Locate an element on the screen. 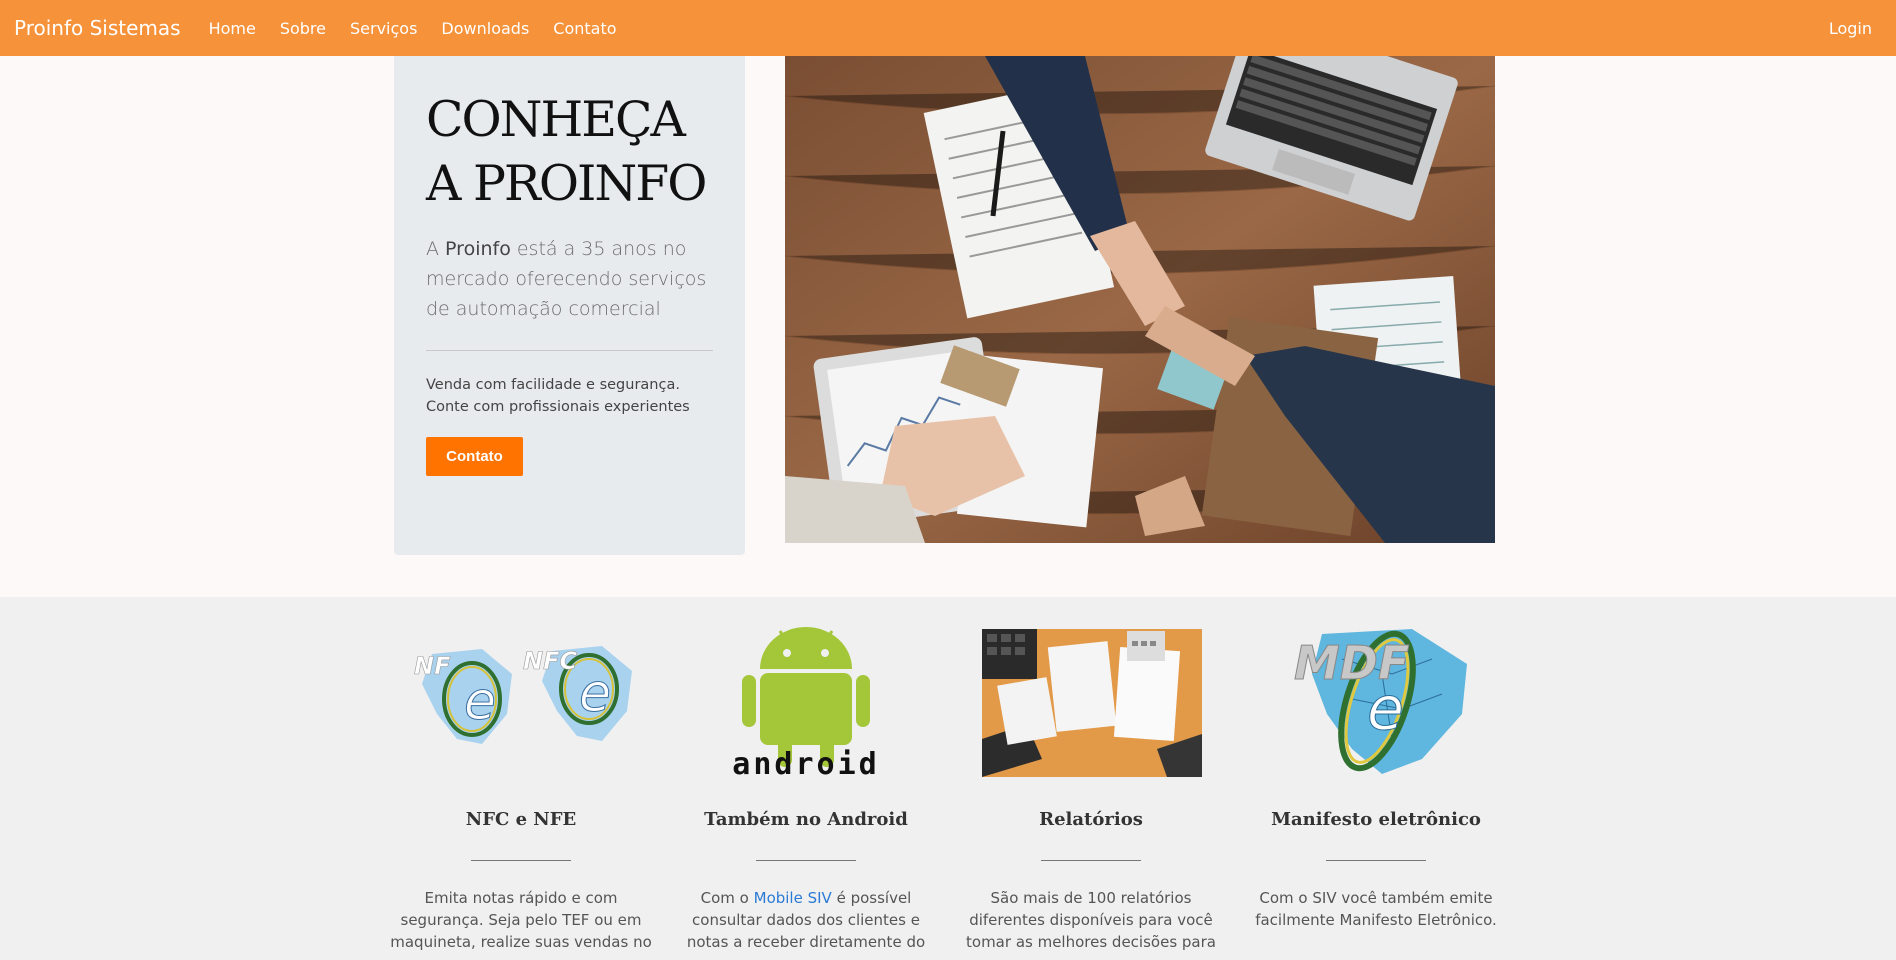  mdfe-e-letter: e is located at coordinates (1385, 709).